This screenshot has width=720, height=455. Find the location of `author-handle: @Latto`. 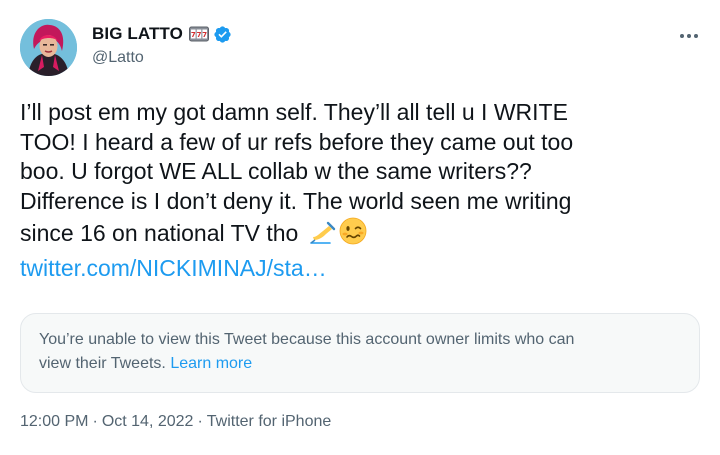

author-handle: @Latto is located at coordinates (118, 58).